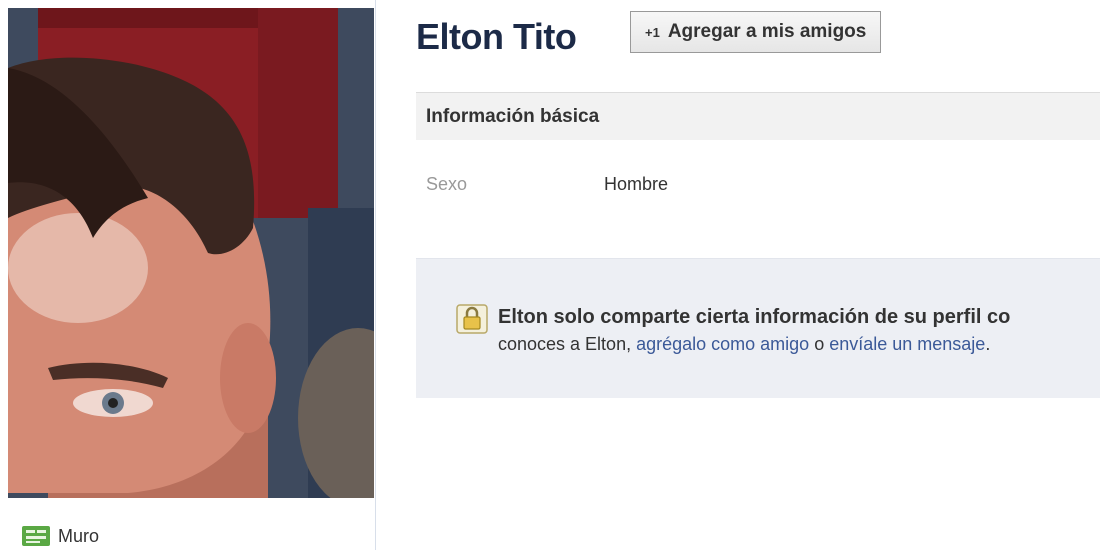 The width and height of the screenshot is (1100, 550). I want to click on send-message-link: envíale un mensaje, so click(907, 344).